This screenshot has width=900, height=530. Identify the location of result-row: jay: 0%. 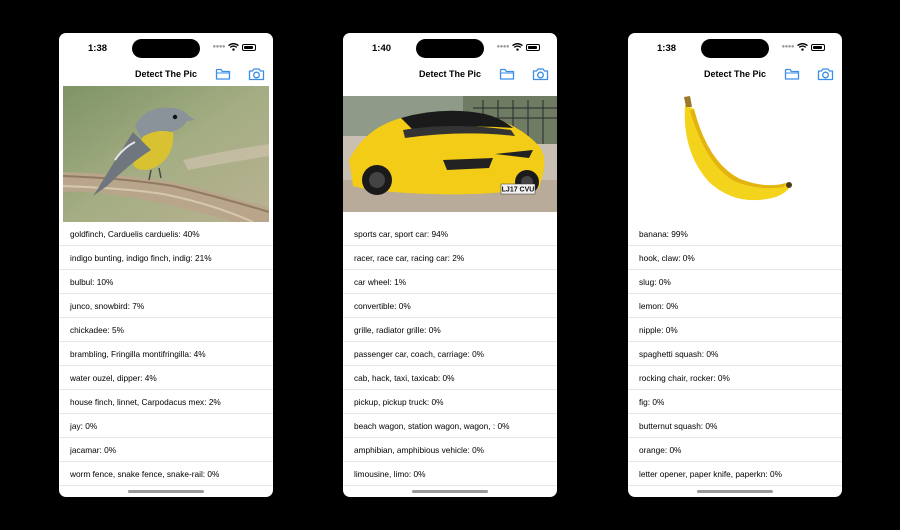
(166, 426).